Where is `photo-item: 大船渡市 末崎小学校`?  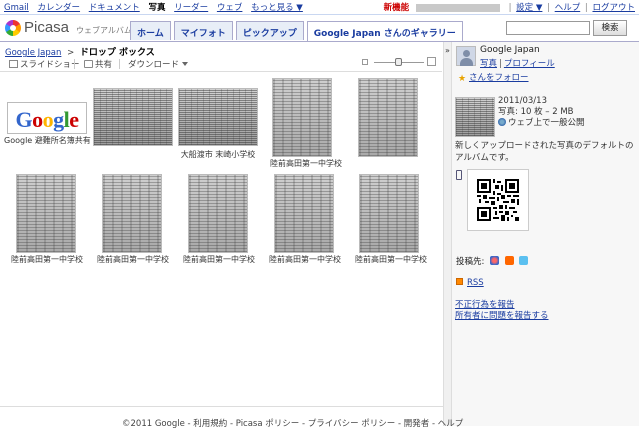
photo-item: 大船渡市 末崎小学校 is located at coordinates (218, 124).